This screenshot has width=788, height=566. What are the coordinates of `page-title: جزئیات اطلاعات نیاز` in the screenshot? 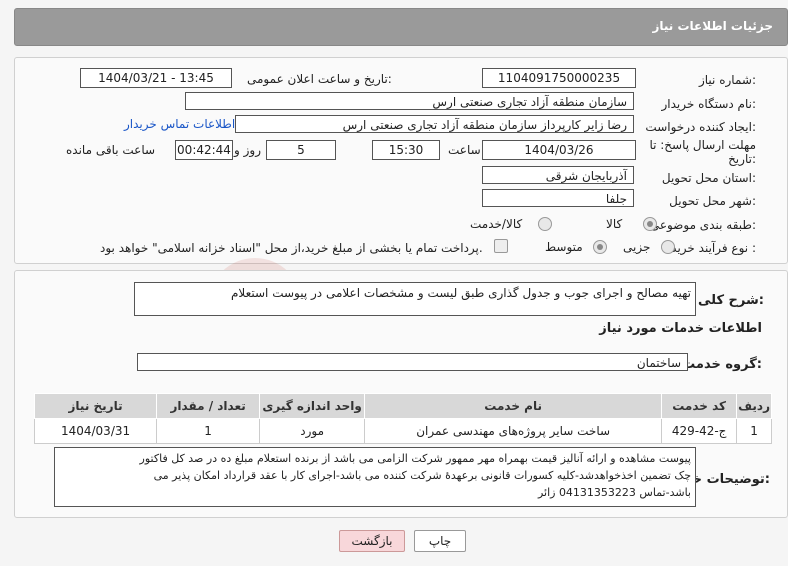 It's located at (712, 26).